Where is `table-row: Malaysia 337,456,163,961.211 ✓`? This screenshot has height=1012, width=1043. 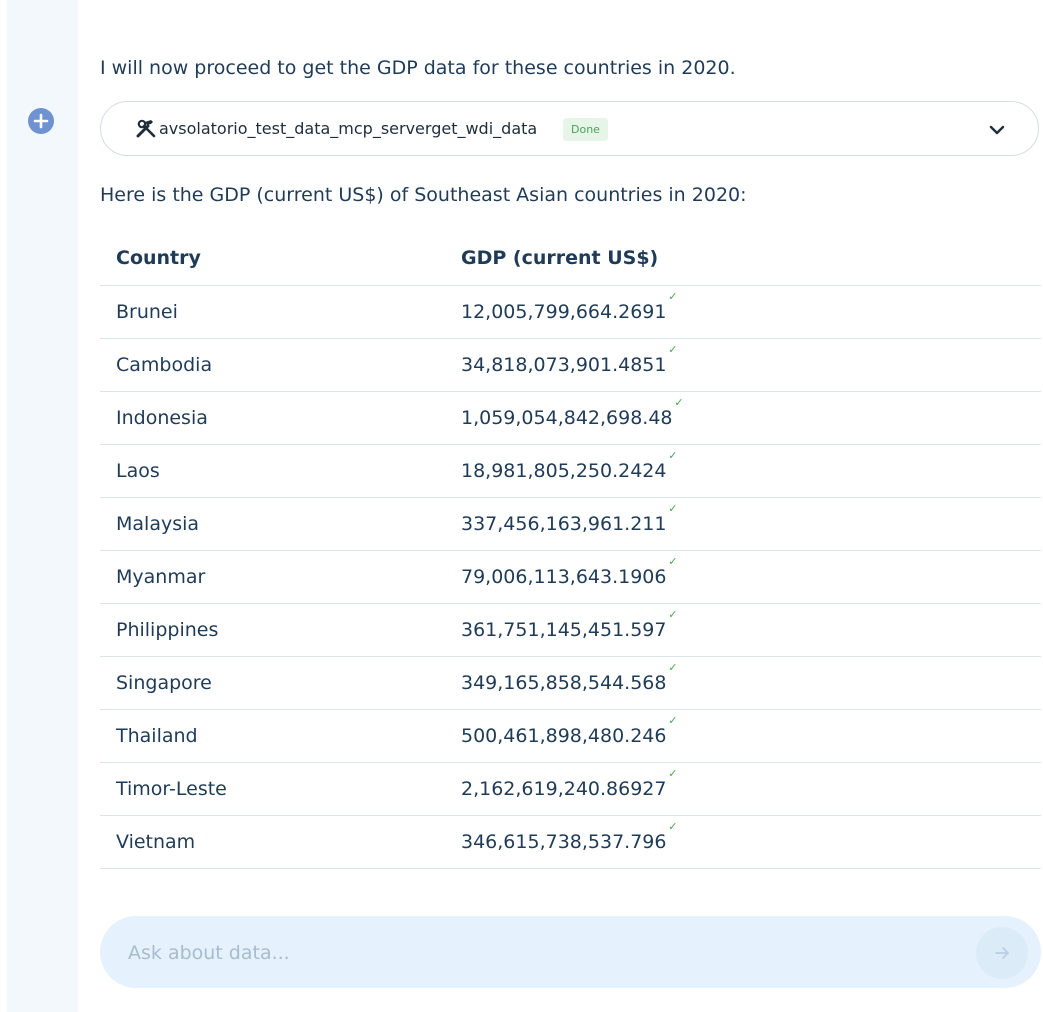 table-row: Malaysia 337,456,163,961.211 ✓ is located at coordinates (570, 524).